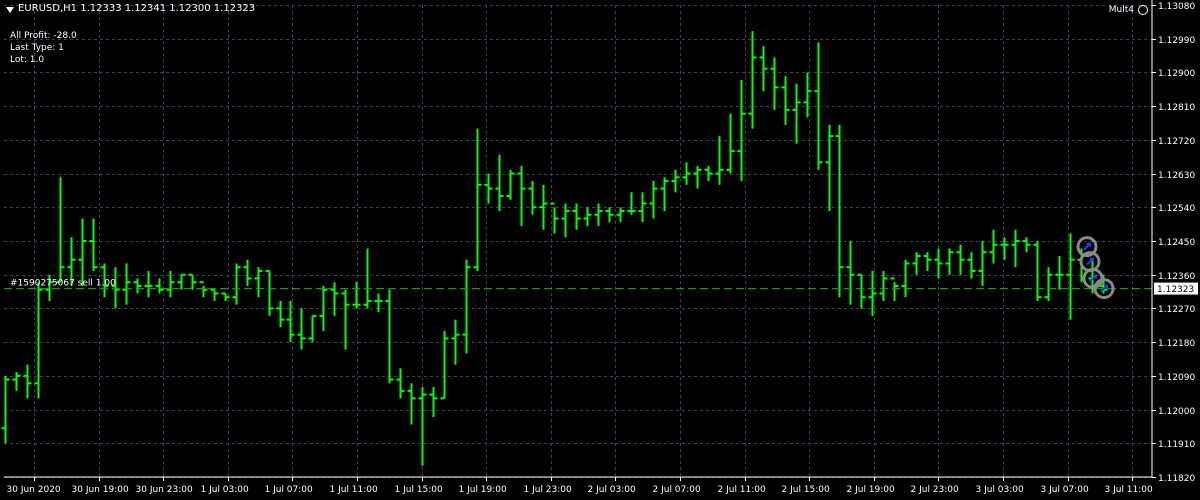  What do you see at coordinates (1176, 445) in the screenshot?
I see `y-tick-label: 1.11910` at bounding box center [1176, 445].